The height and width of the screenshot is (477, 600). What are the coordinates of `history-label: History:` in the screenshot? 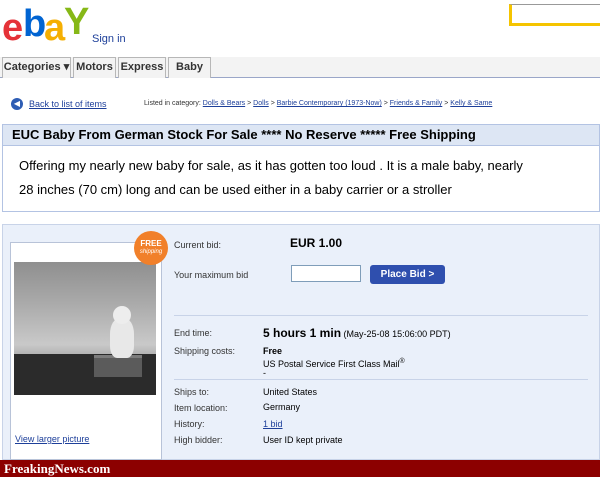 It's located at (189, 424).